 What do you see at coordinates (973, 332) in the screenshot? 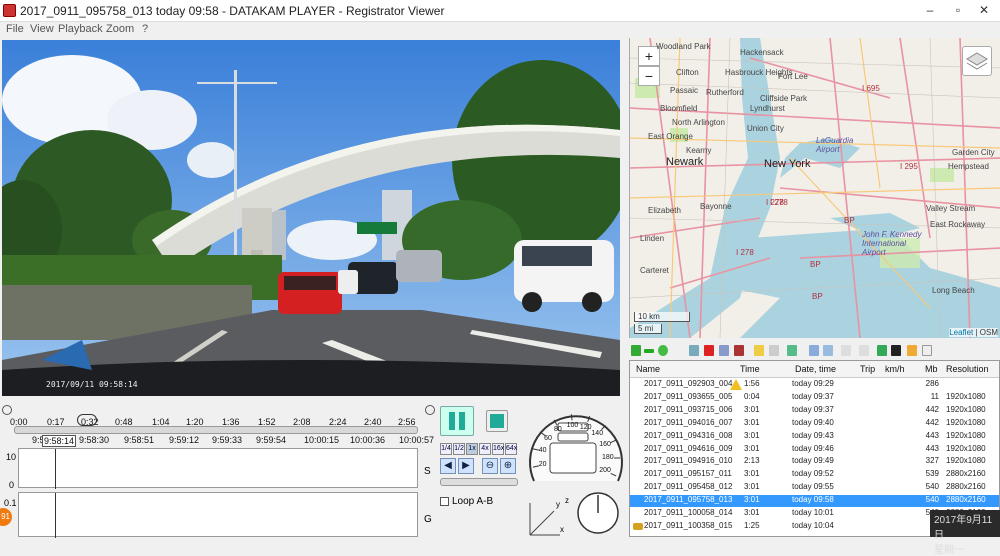
I see `map-attribution: Leaflet | OSM` at bounding box center [973, 332].